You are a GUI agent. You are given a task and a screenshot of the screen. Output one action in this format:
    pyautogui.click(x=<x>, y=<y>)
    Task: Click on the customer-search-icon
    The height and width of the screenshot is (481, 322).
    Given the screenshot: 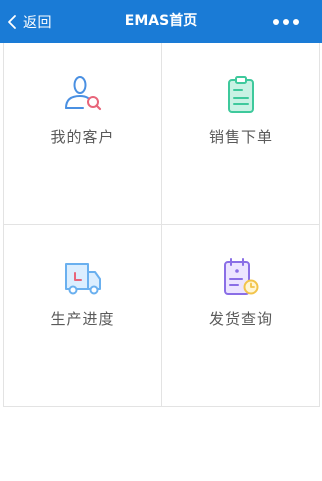 What is the action you would take?
    pyautogui.click(x=83, y=96)
    